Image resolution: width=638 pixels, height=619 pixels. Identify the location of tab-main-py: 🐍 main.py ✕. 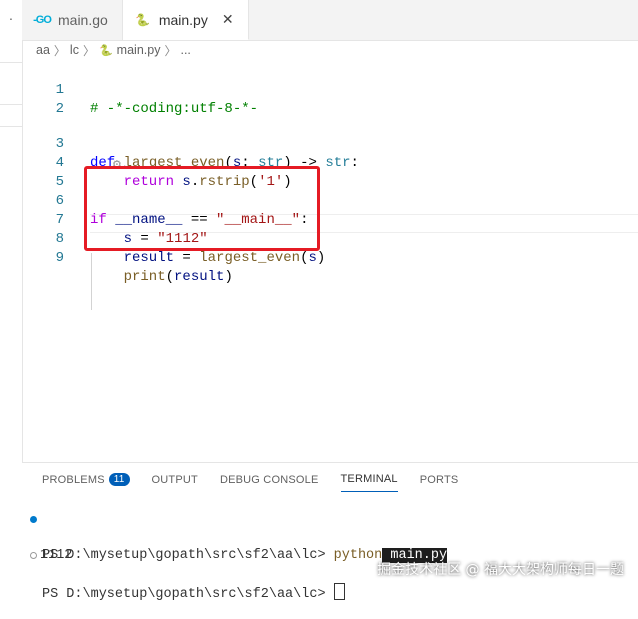
(185, 20).